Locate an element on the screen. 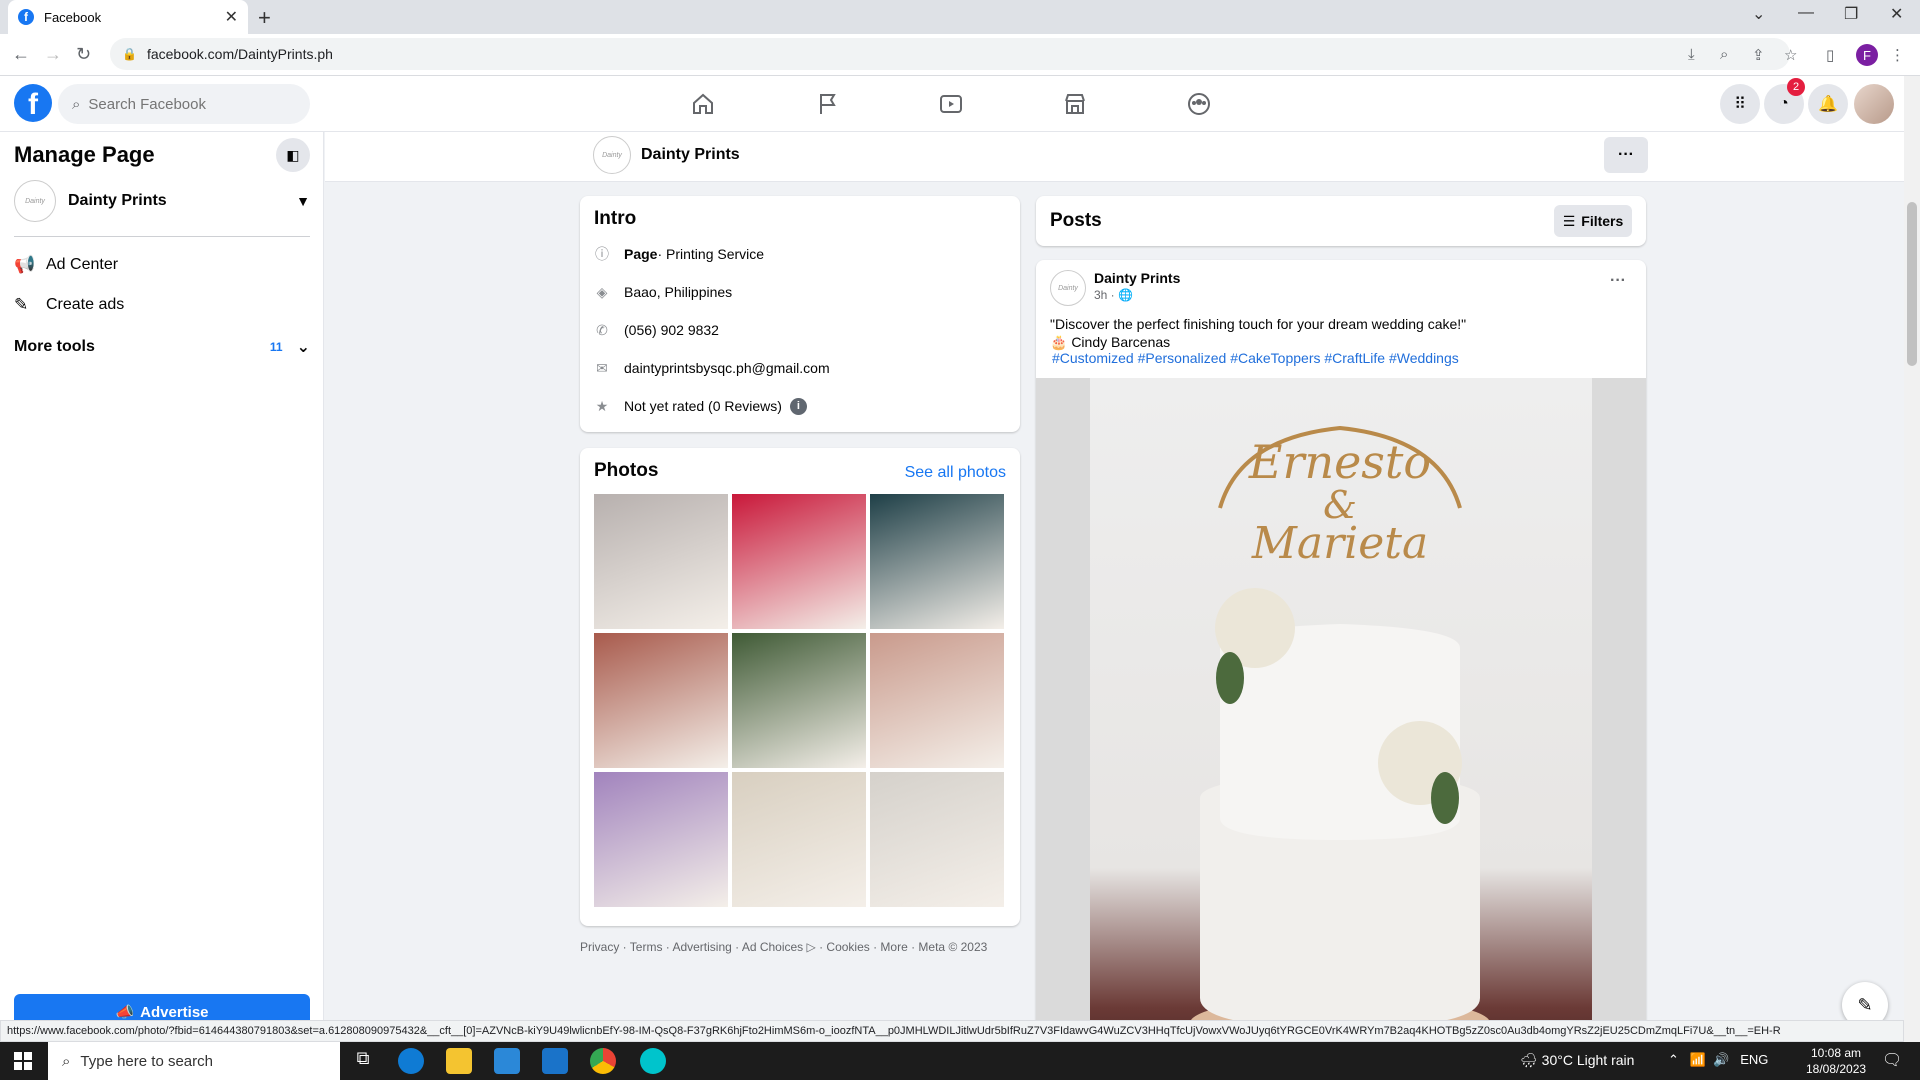 Image resolution: width=1920 pixels, height=1080 pixels. network-icon: 📶 is located at coordinates (1698, 1059).